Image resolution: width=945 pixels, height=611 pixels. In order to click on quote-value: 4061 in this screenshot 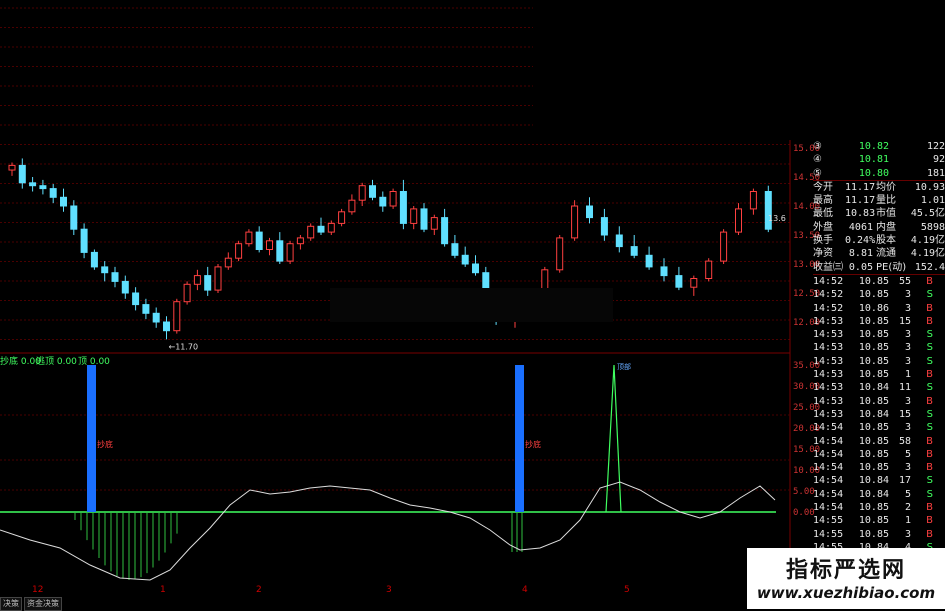, I will do `click(860, 227)`.